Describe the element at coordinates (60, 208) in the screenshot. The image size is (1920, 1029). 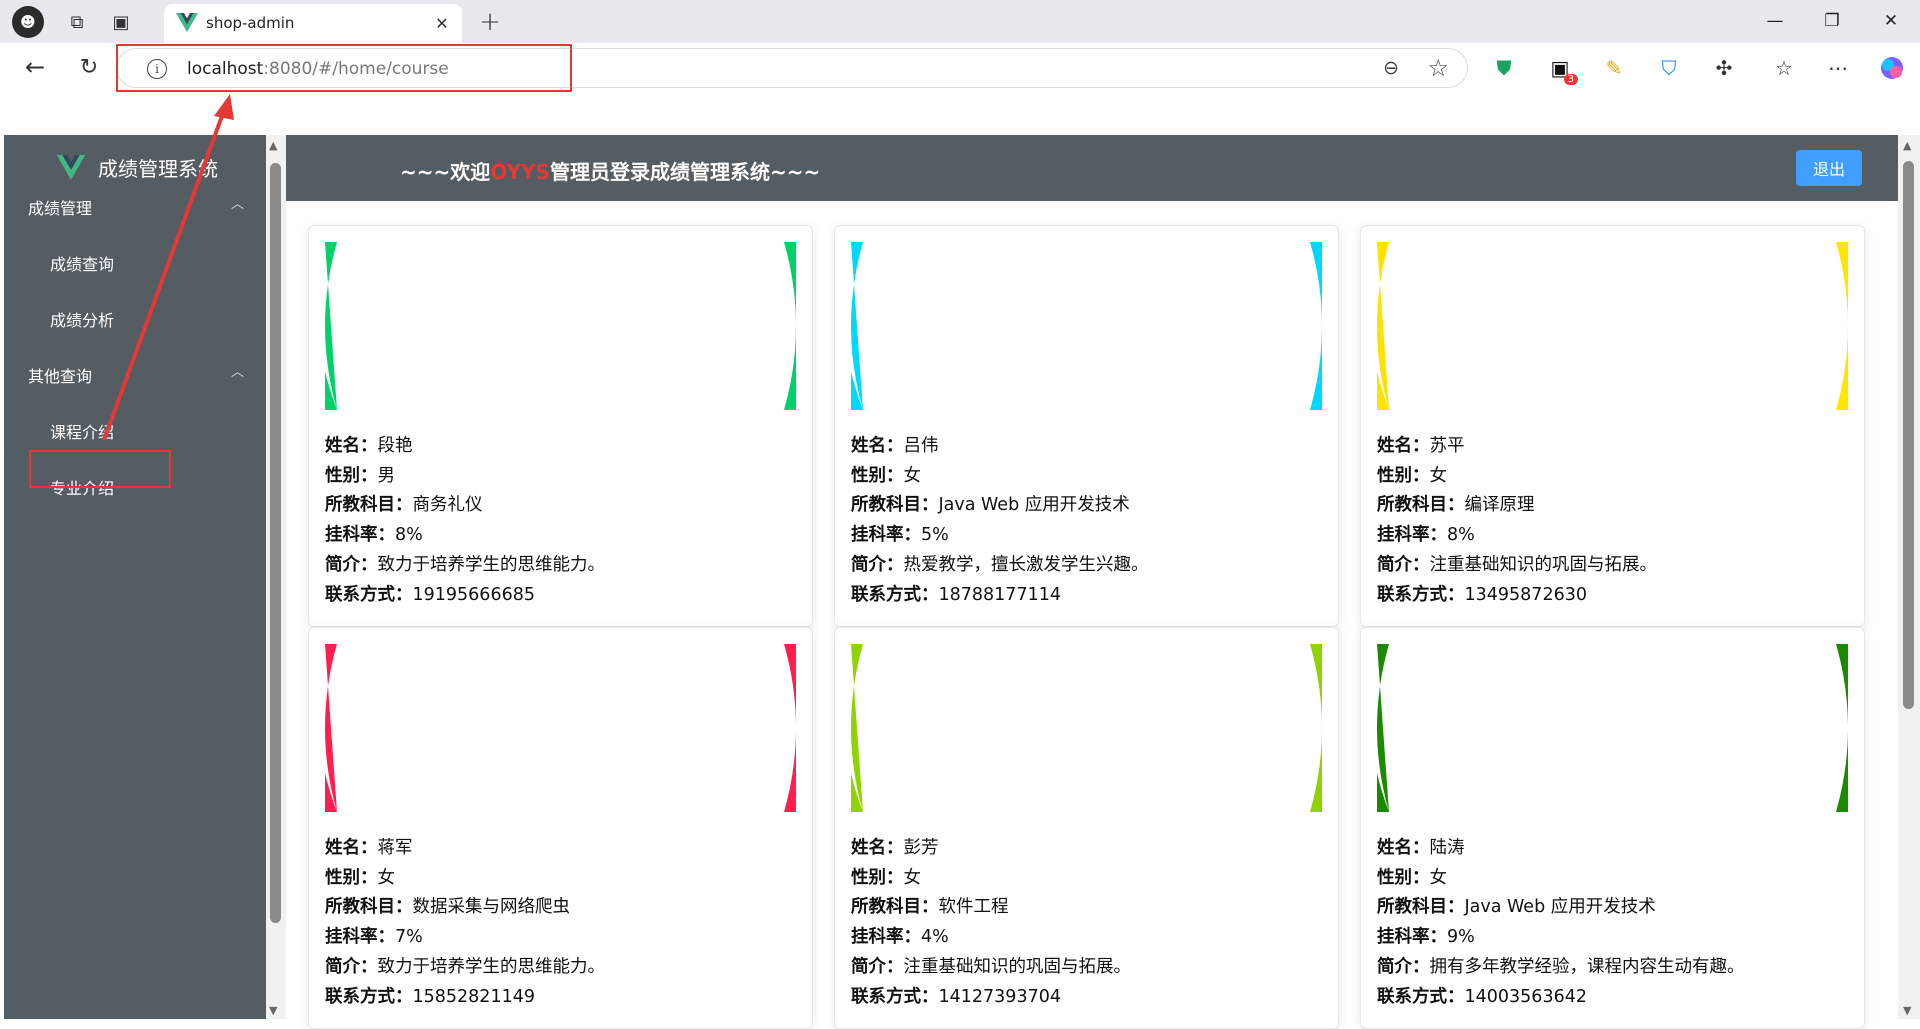
I see `menu-group-label: 成绩管理` at that location.